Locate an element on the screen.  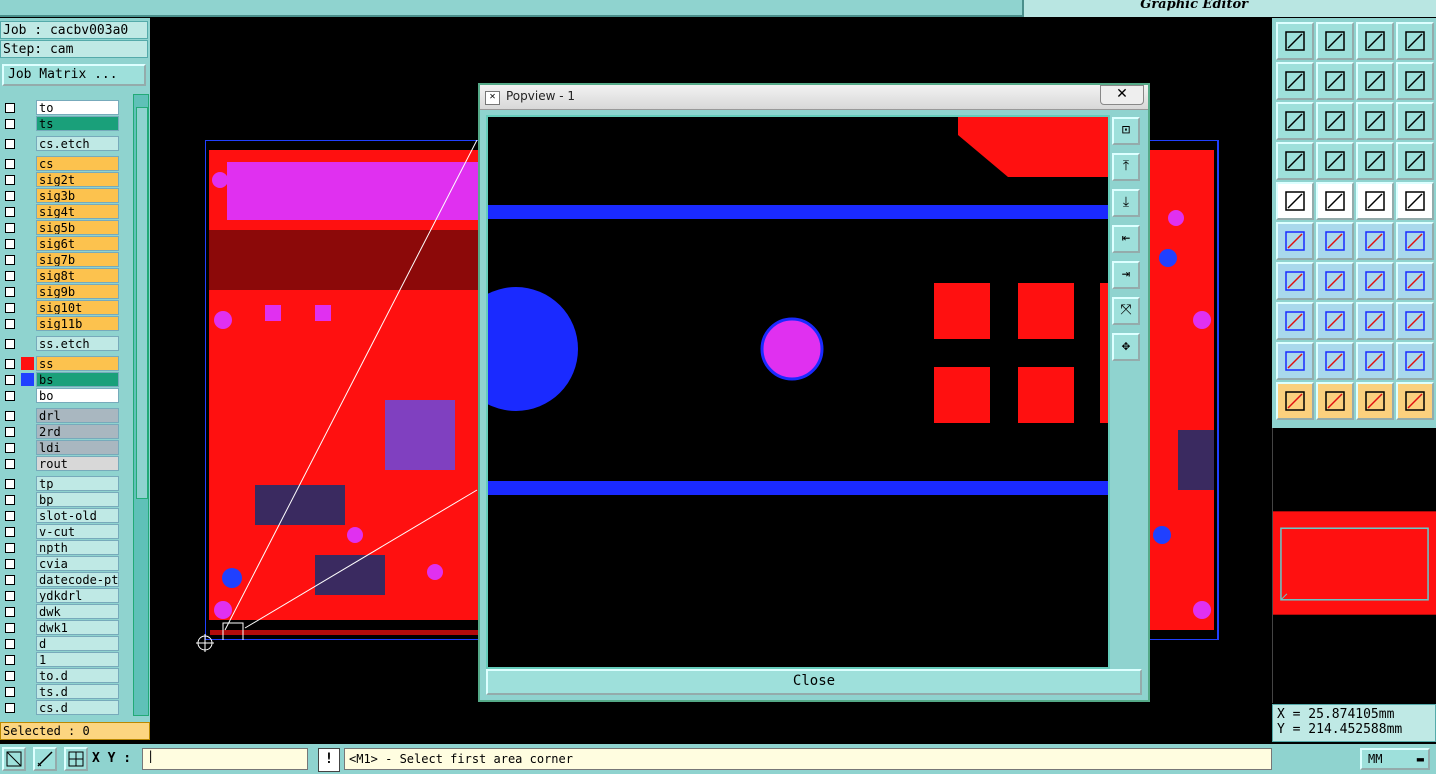
layer-name: sig3b is located at coordinates (77, 195).